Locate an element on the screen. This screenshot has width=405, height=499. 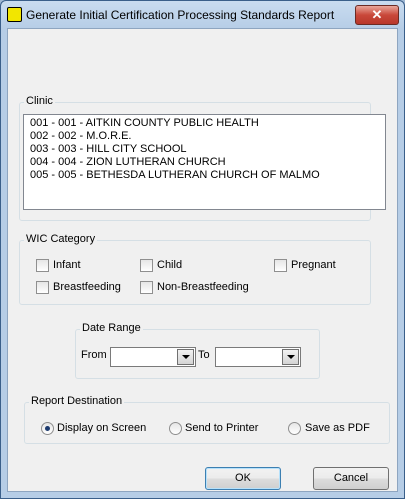
ok-button: OK is located at coordinates (243, 478).